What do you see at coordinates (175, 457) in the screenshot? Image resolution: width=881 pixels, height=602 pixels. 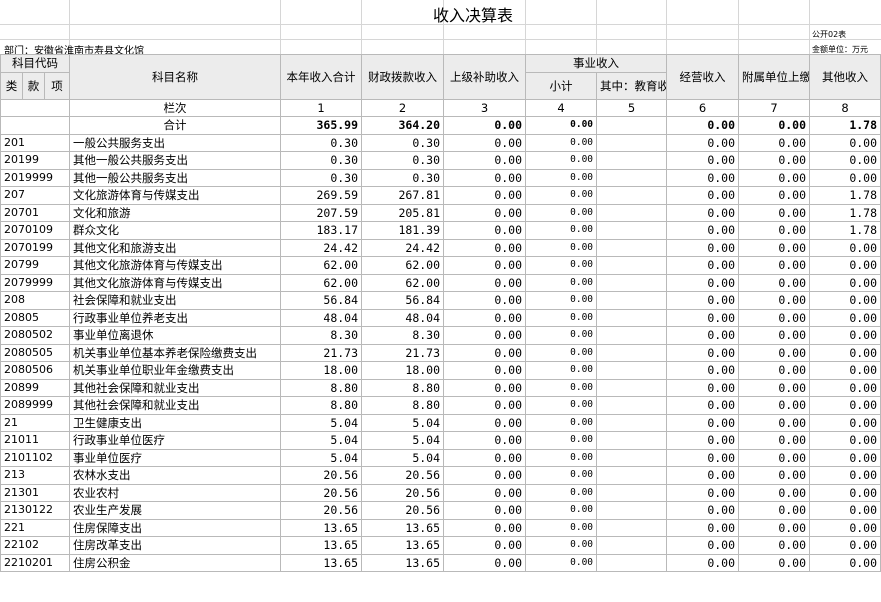 I see `subject-name-cell: 事业单位医疗` at bounding box center [175, 457].